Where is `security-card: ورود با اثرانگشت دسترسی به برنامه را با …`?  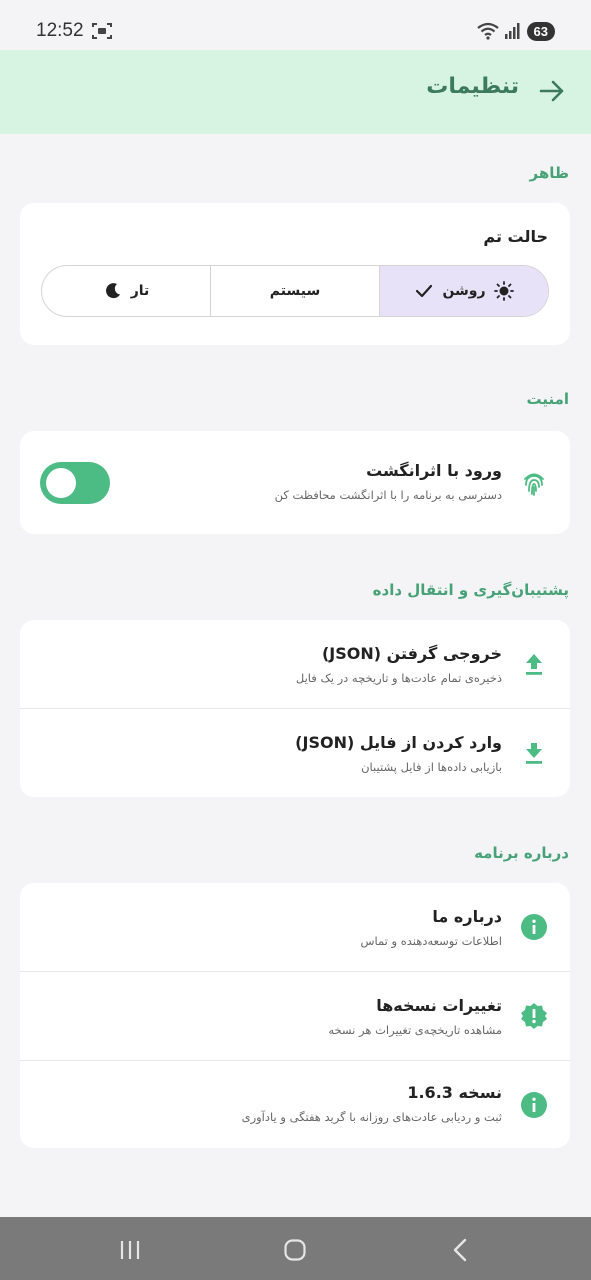
security-card: ورود با اثرانگشت دسترسی به برنامه را با … is located at coordinates (295, 482).